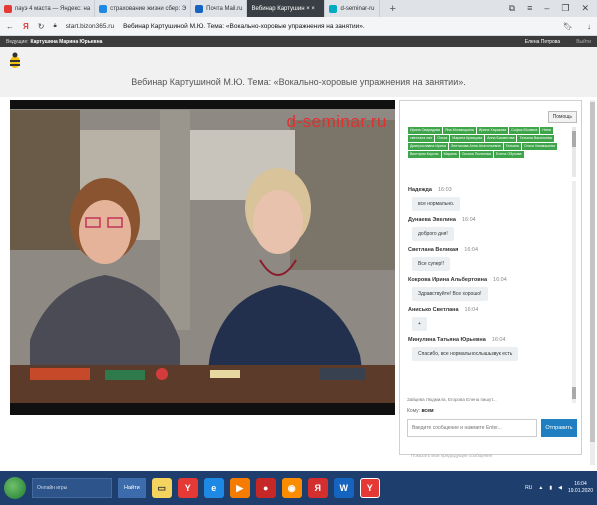  Describe the element at coordinates (472, 428) in the screenshot. I see `message-input` at that location.